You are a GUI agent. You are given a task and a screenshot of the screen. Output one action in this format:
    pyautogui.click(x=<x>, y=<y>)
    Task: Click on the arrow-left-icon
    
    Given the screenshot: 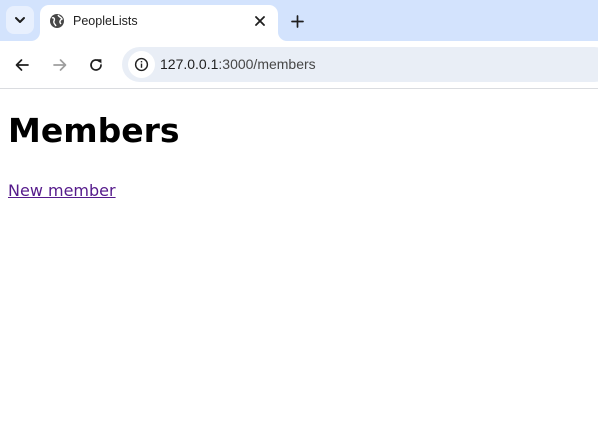 What is the action you would take?
    pyautogui.click(x=22, y=65)
    